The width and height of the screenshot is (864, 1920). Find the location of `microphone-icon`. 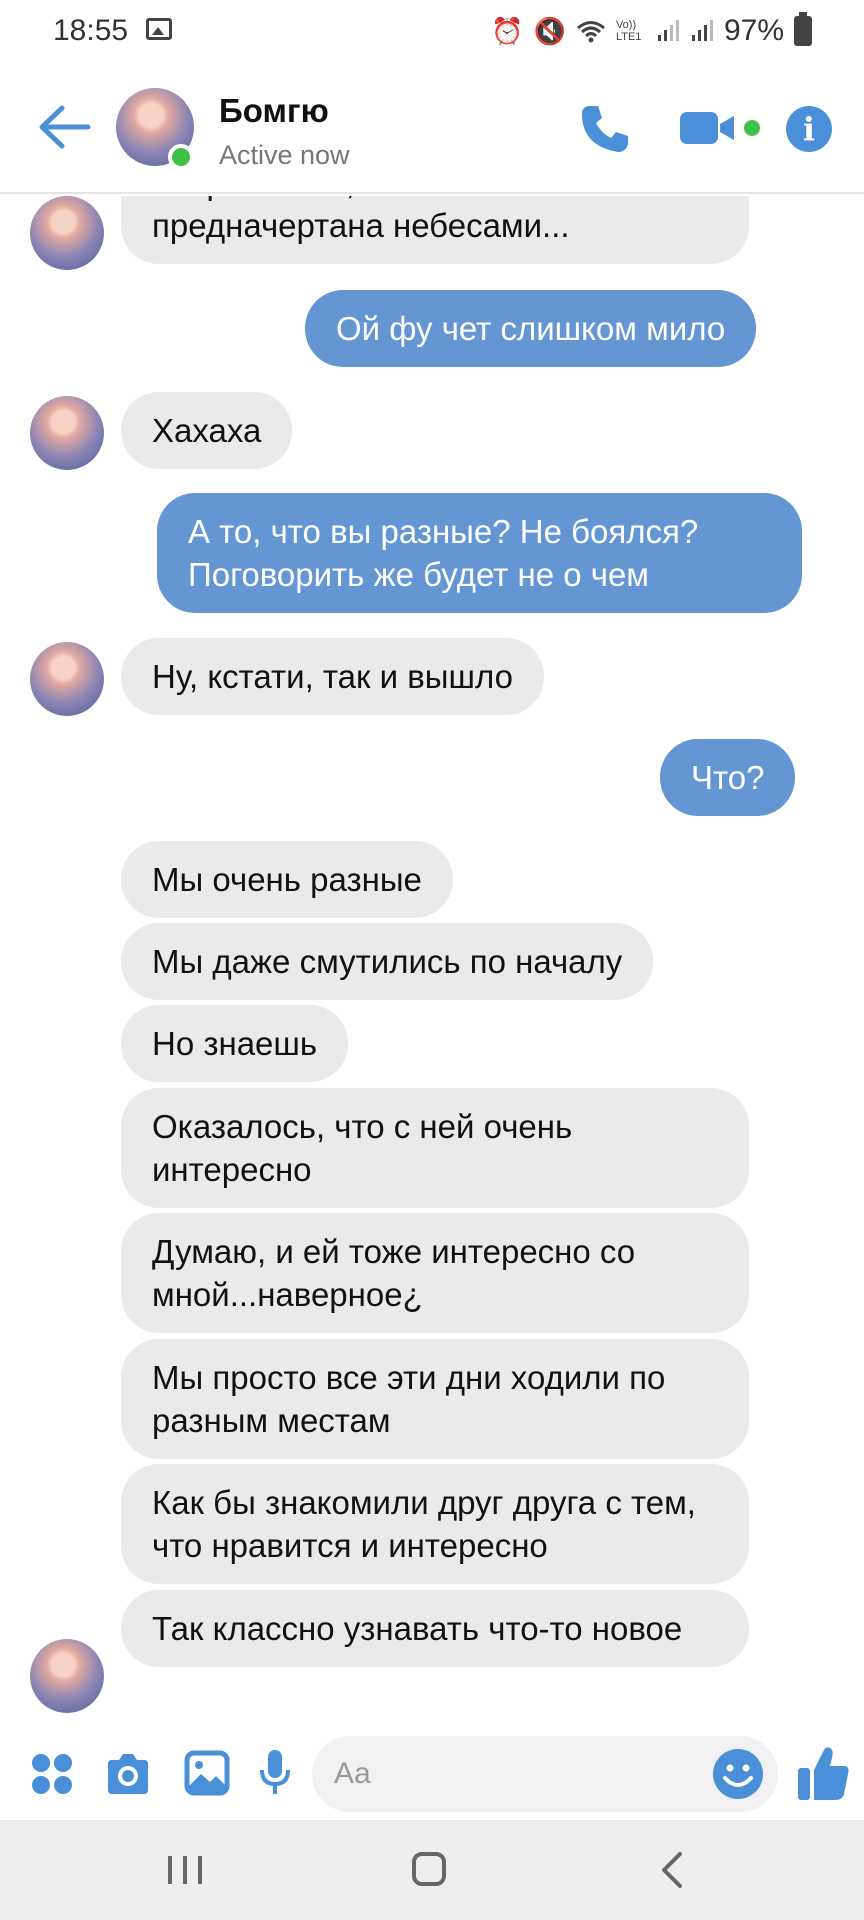

microphone-icon is located at coordinates (275, 1773).